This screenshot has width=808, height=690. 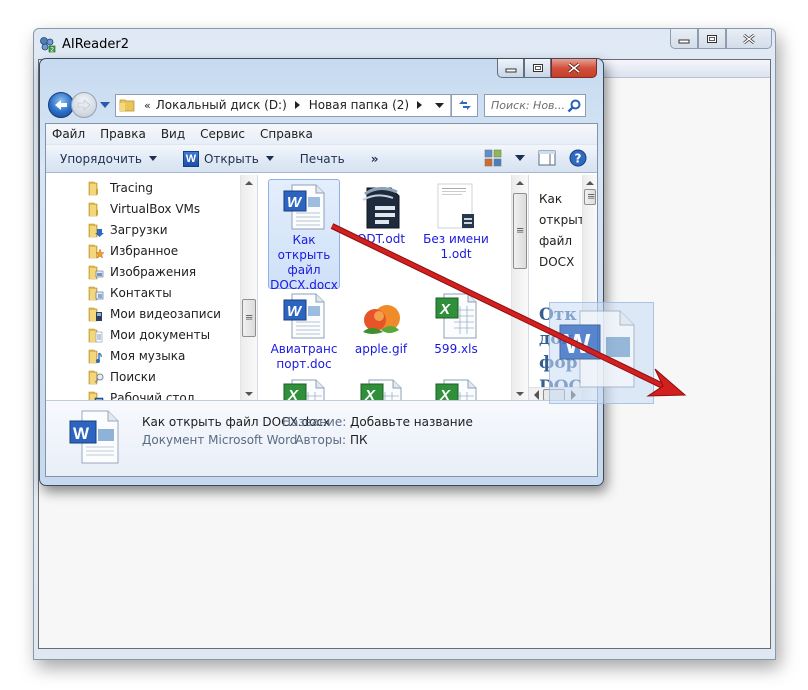 I want to click on breadcrumb-local-disk: Локальный диск (D:), so click(x=221, y=105).